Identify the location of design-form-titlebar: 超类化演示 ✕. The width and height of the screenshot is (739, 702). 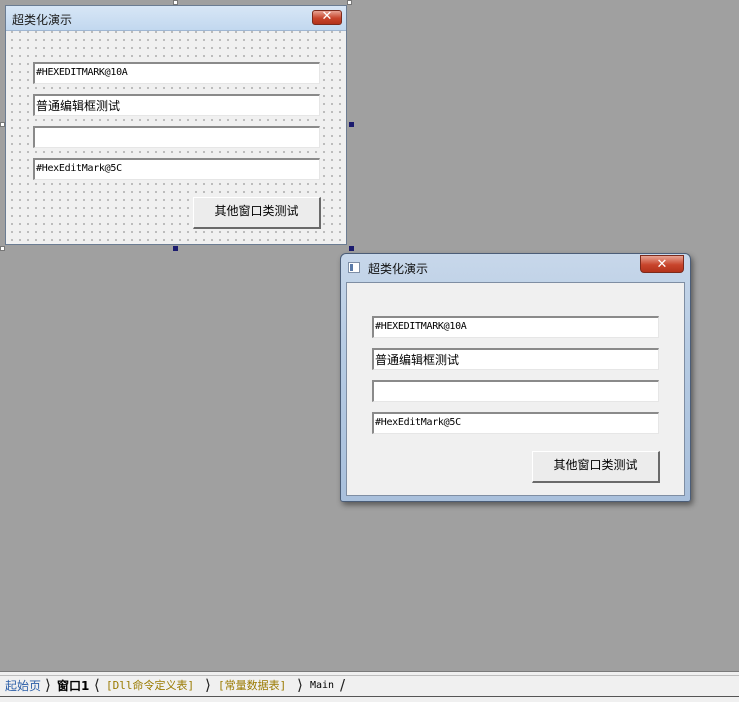
(176, 18).